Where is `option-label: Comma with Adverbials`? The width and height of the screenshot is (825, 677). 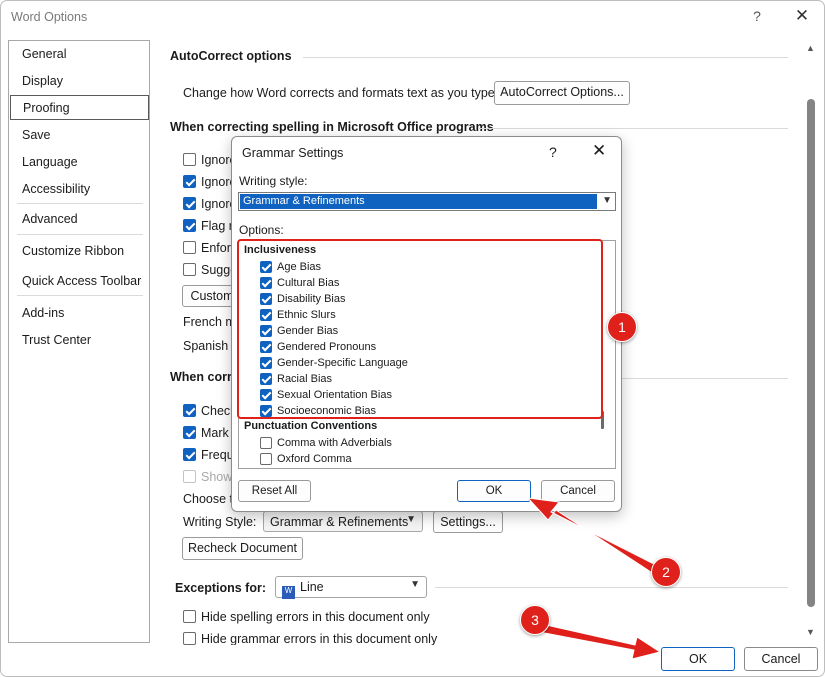 option-label: Comma with Adverbials is located at coordinates (334, 443).